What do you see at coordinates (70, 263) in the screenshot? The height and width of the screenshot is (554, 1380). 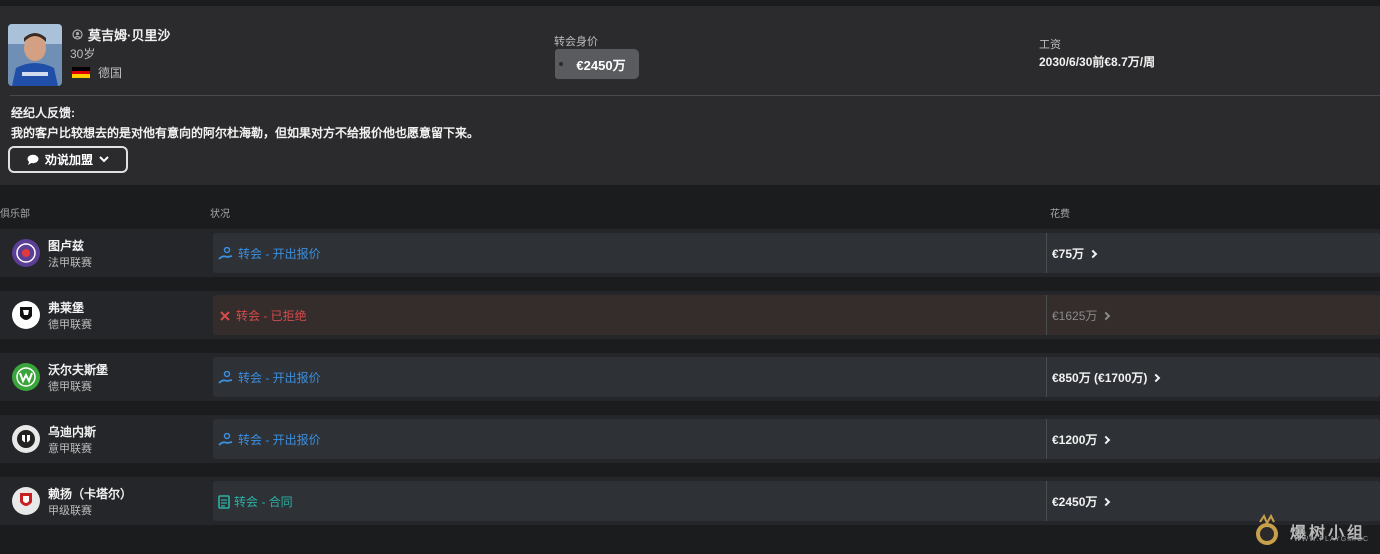 I see `club-league: 法甲联赛` at bounding box center [70, 263].